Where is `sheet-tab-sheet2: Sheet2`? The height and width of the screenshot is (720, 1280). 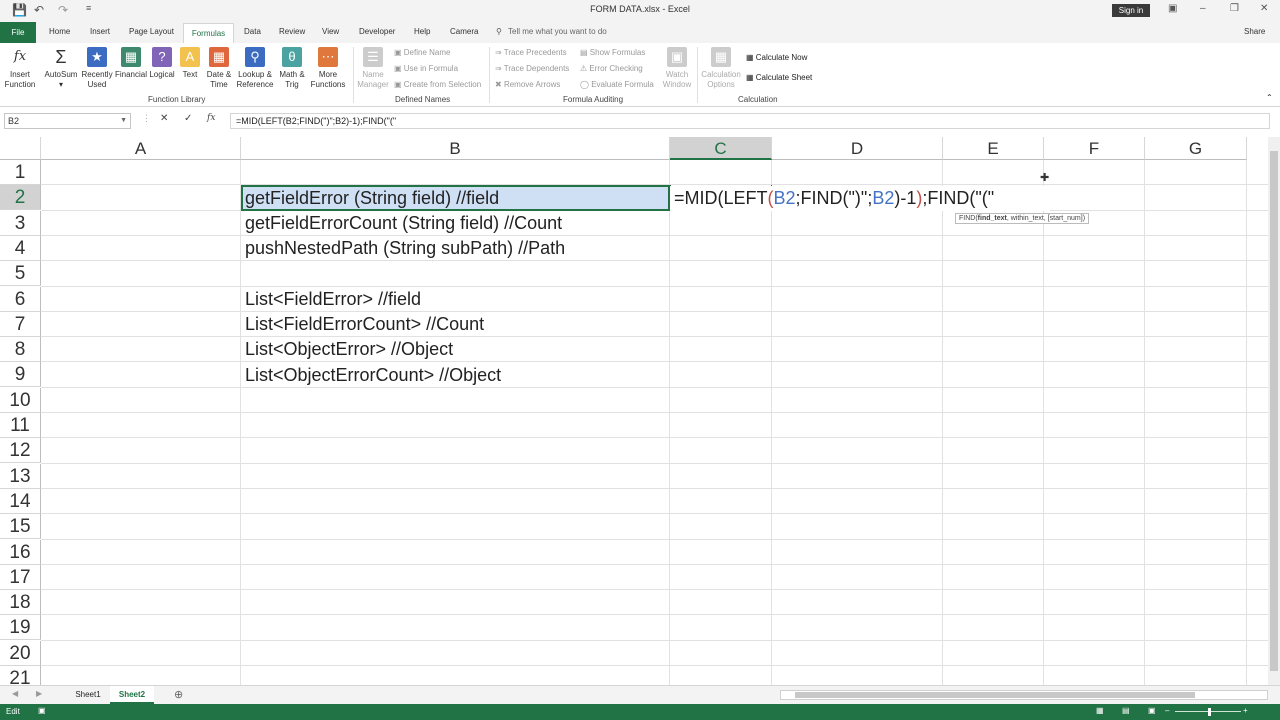
sheet-tab-sheet2: Sheet2 is located at coordinates (132, 695).